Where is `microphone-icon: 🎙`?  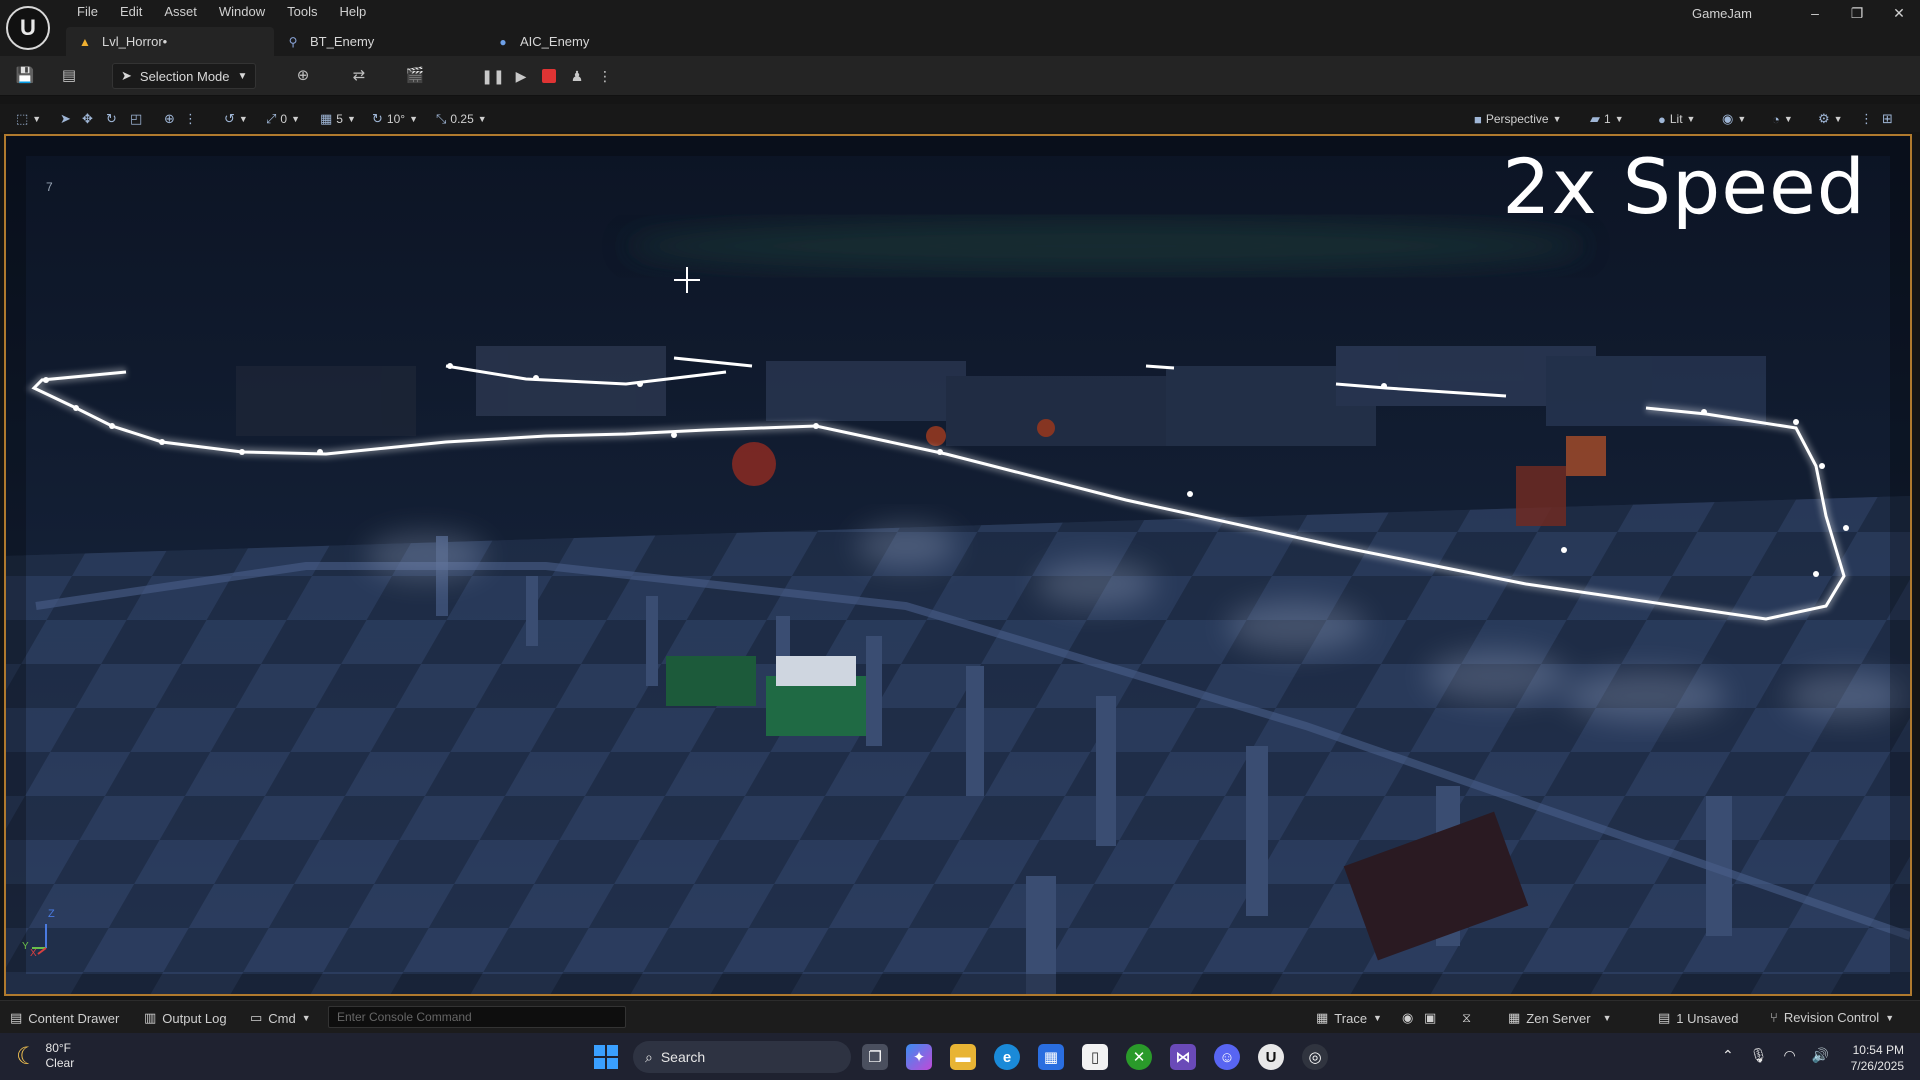 microphone-icon: 🎙 is located at coordinates (1759, 1055).